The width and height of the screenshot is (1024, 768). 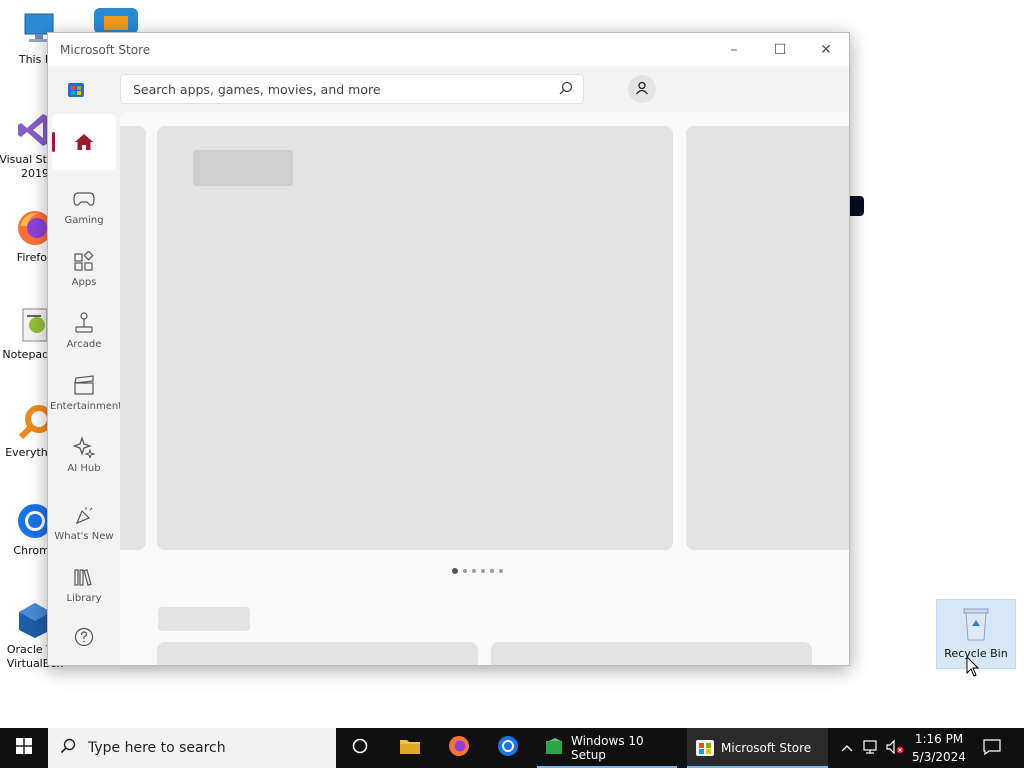 I want to click on chevron-up-icon, so click(x=847, y=748).